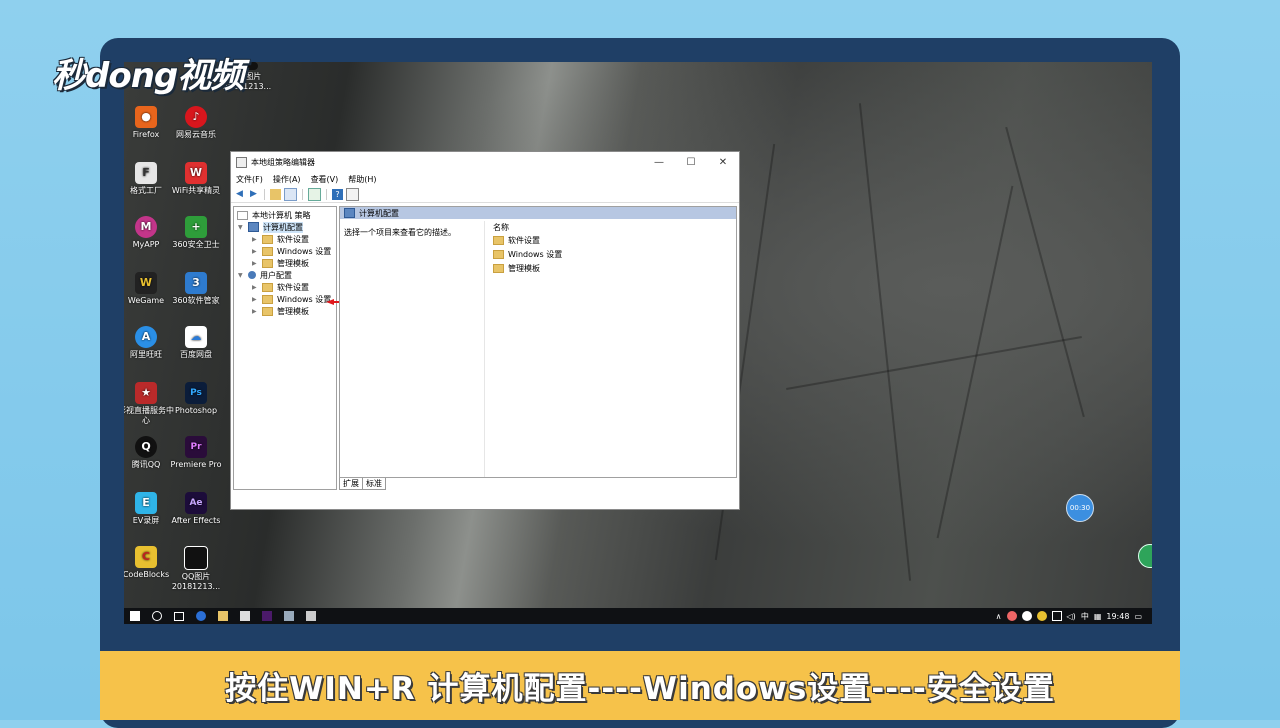  I want to click on caption-bar: 按住WIN+R 计算机配置----Windows设置----安全设置, so click(640, 685).